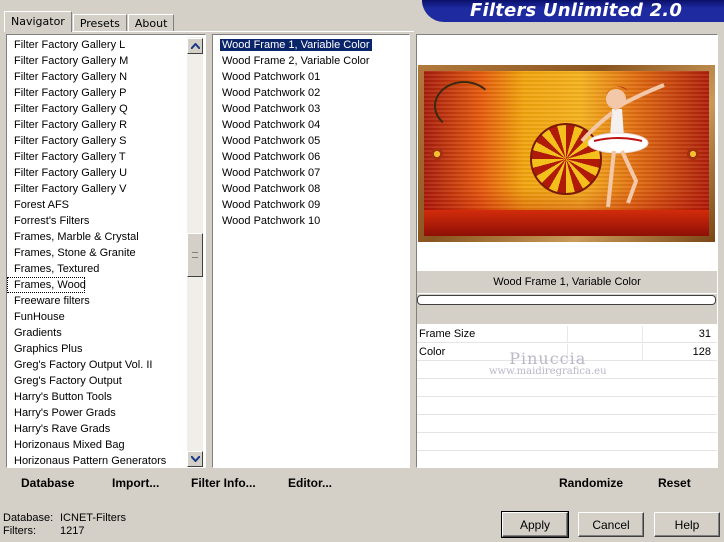 The height and width of the screenshot is (542, 724). Describe the element at coordinates (97, 125) in the screenshot. I see `category-item: Filter Factory Gallery R` at that location.